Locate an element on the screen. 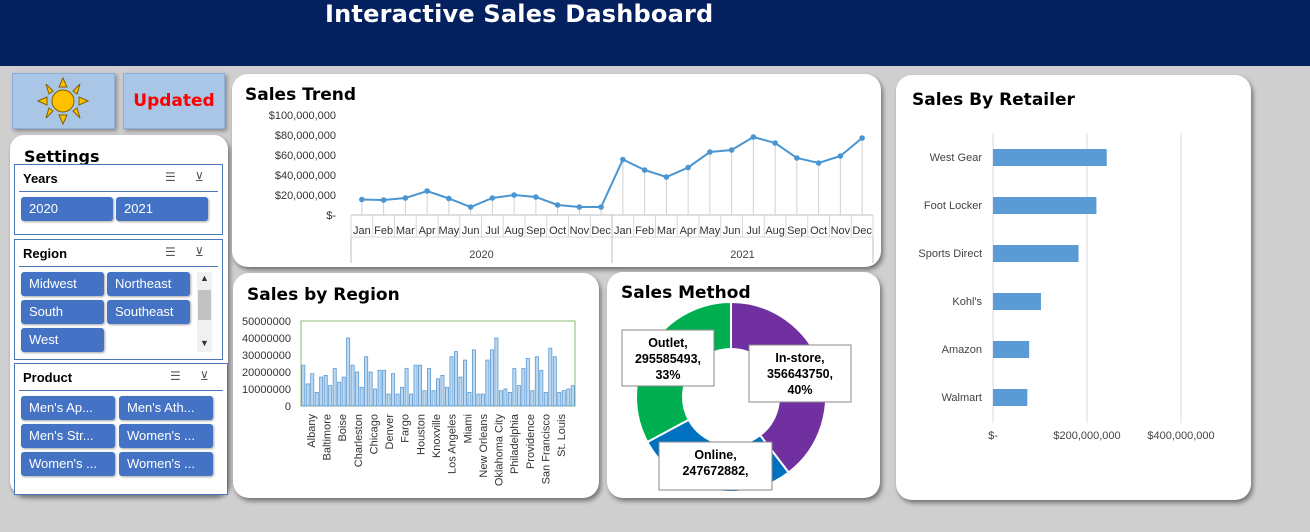 Image resolution: width=1310 pixels, height=532 pixels. slicer-item-southeast: Southeast is located at coordinates (148, 312).